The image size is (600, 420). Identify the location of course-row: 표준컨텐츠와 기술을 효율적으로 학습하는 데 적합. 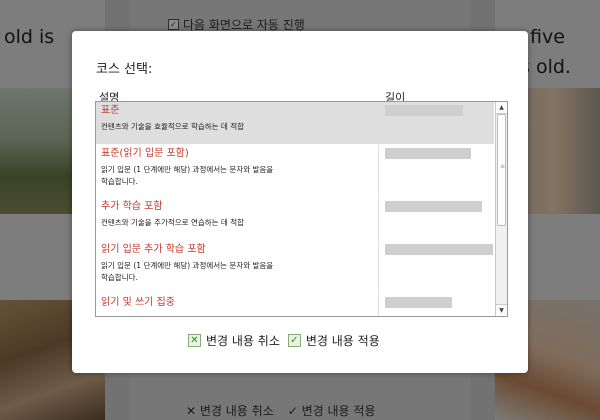
(295, 123).